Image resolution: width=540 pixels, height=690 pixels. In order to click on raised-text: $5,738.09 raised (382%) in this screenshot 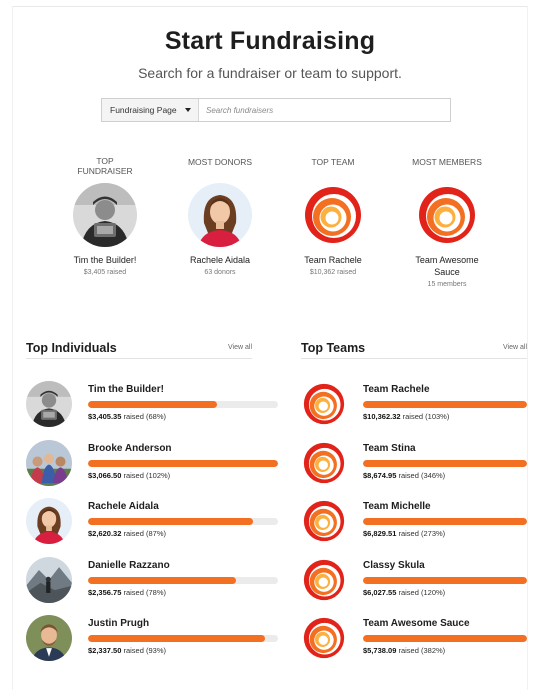, I will do `click(404, 650)`.